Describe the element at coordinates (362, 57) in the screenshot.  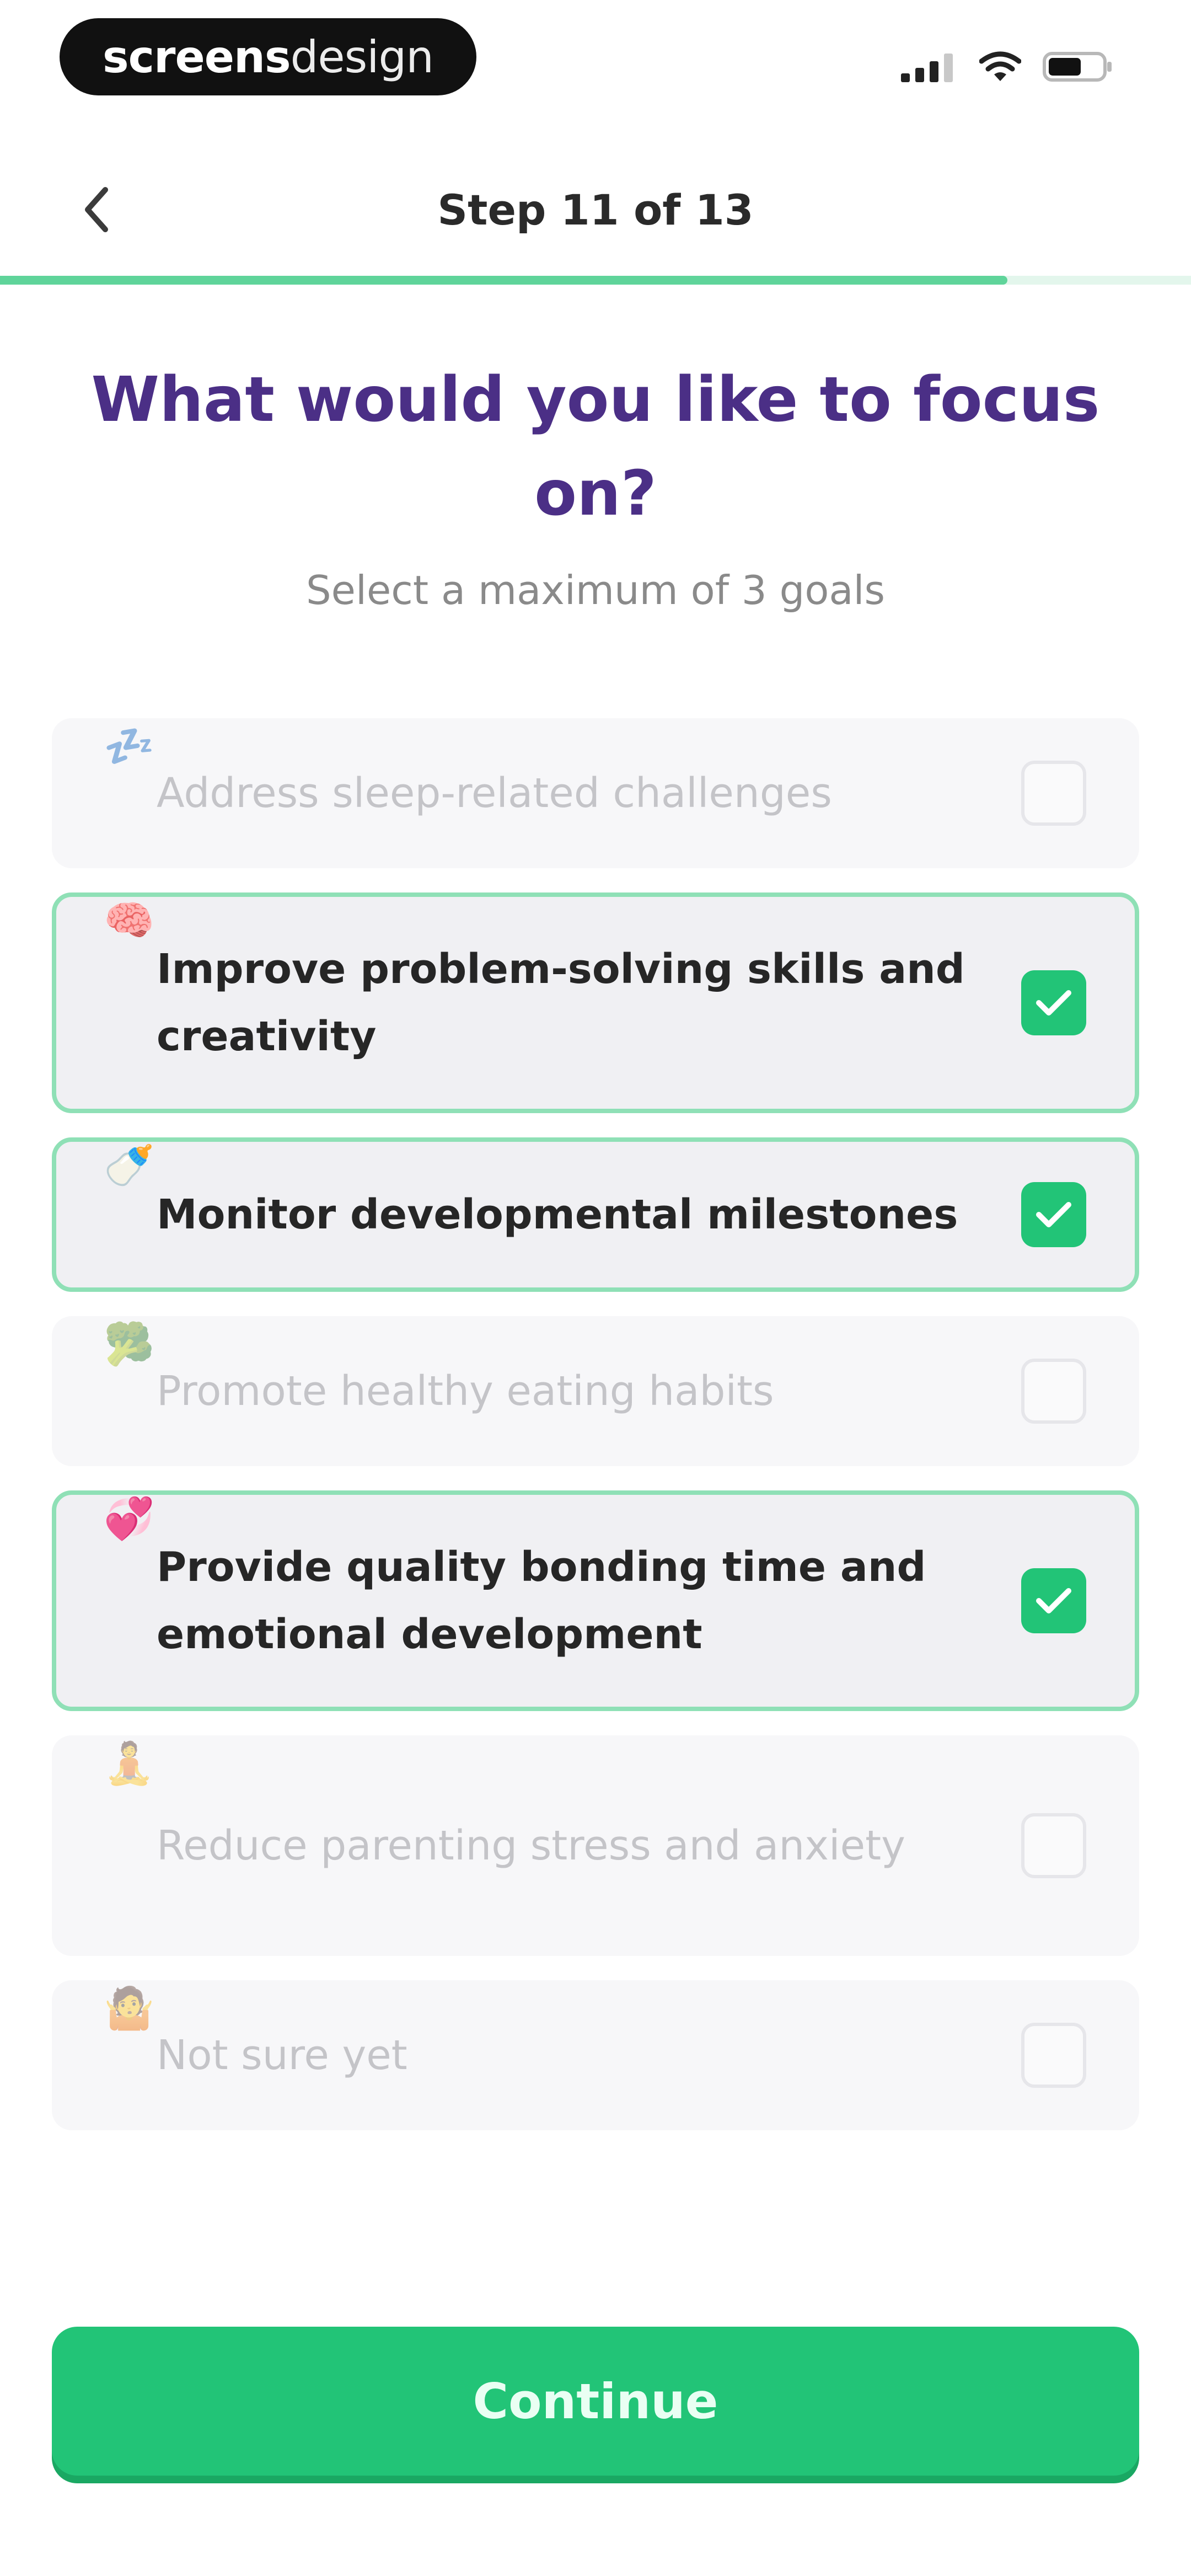
I see `brand-light-text: design` at that location.